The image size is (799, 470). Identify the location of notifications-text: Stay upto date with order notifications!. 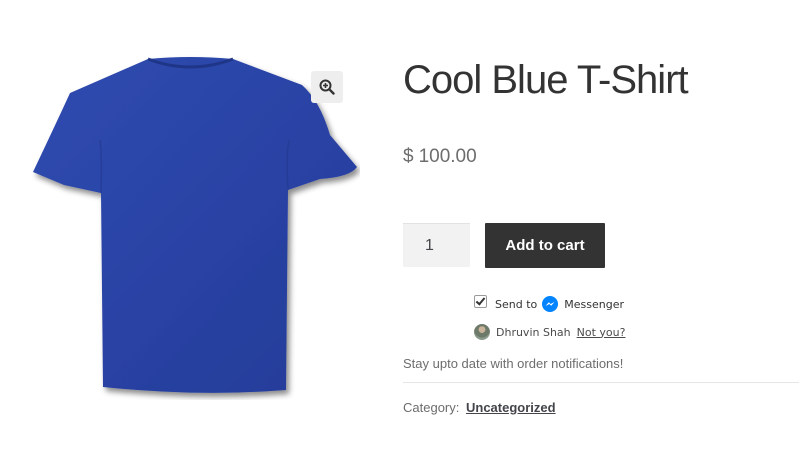
(513, 363).